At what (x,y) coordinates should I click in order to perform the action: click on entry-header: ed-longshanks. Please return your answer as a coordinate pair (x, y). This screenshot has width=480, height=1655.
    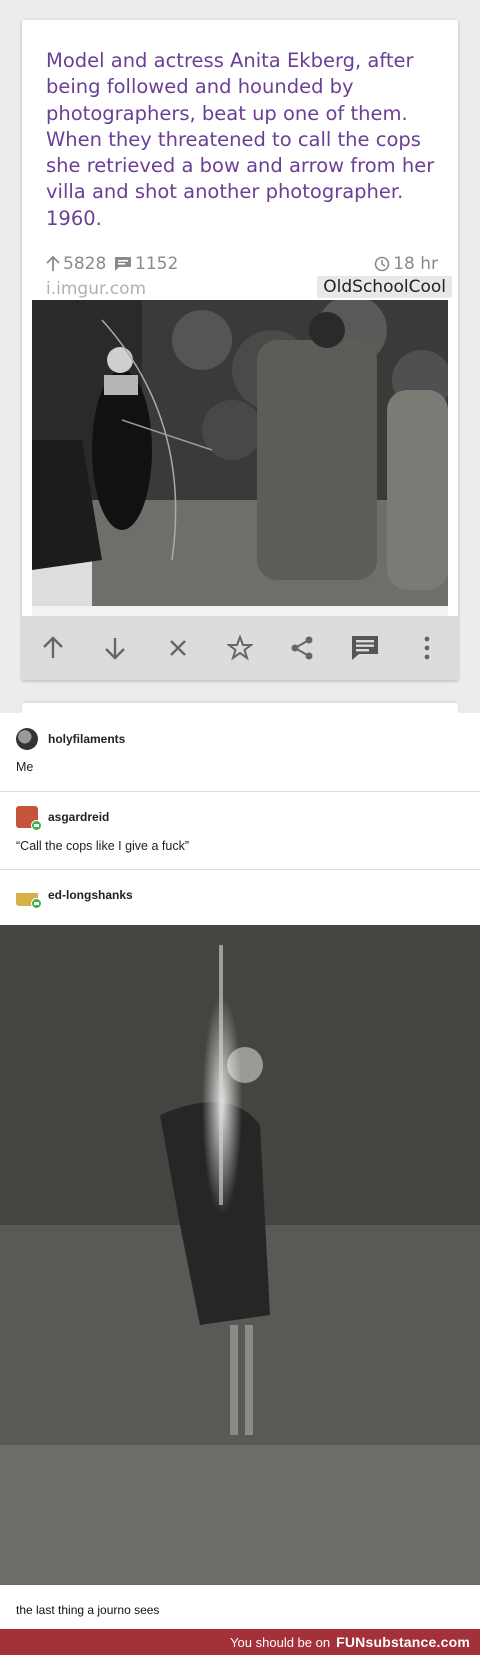
    Looking at the image, I should click on (74, 896).